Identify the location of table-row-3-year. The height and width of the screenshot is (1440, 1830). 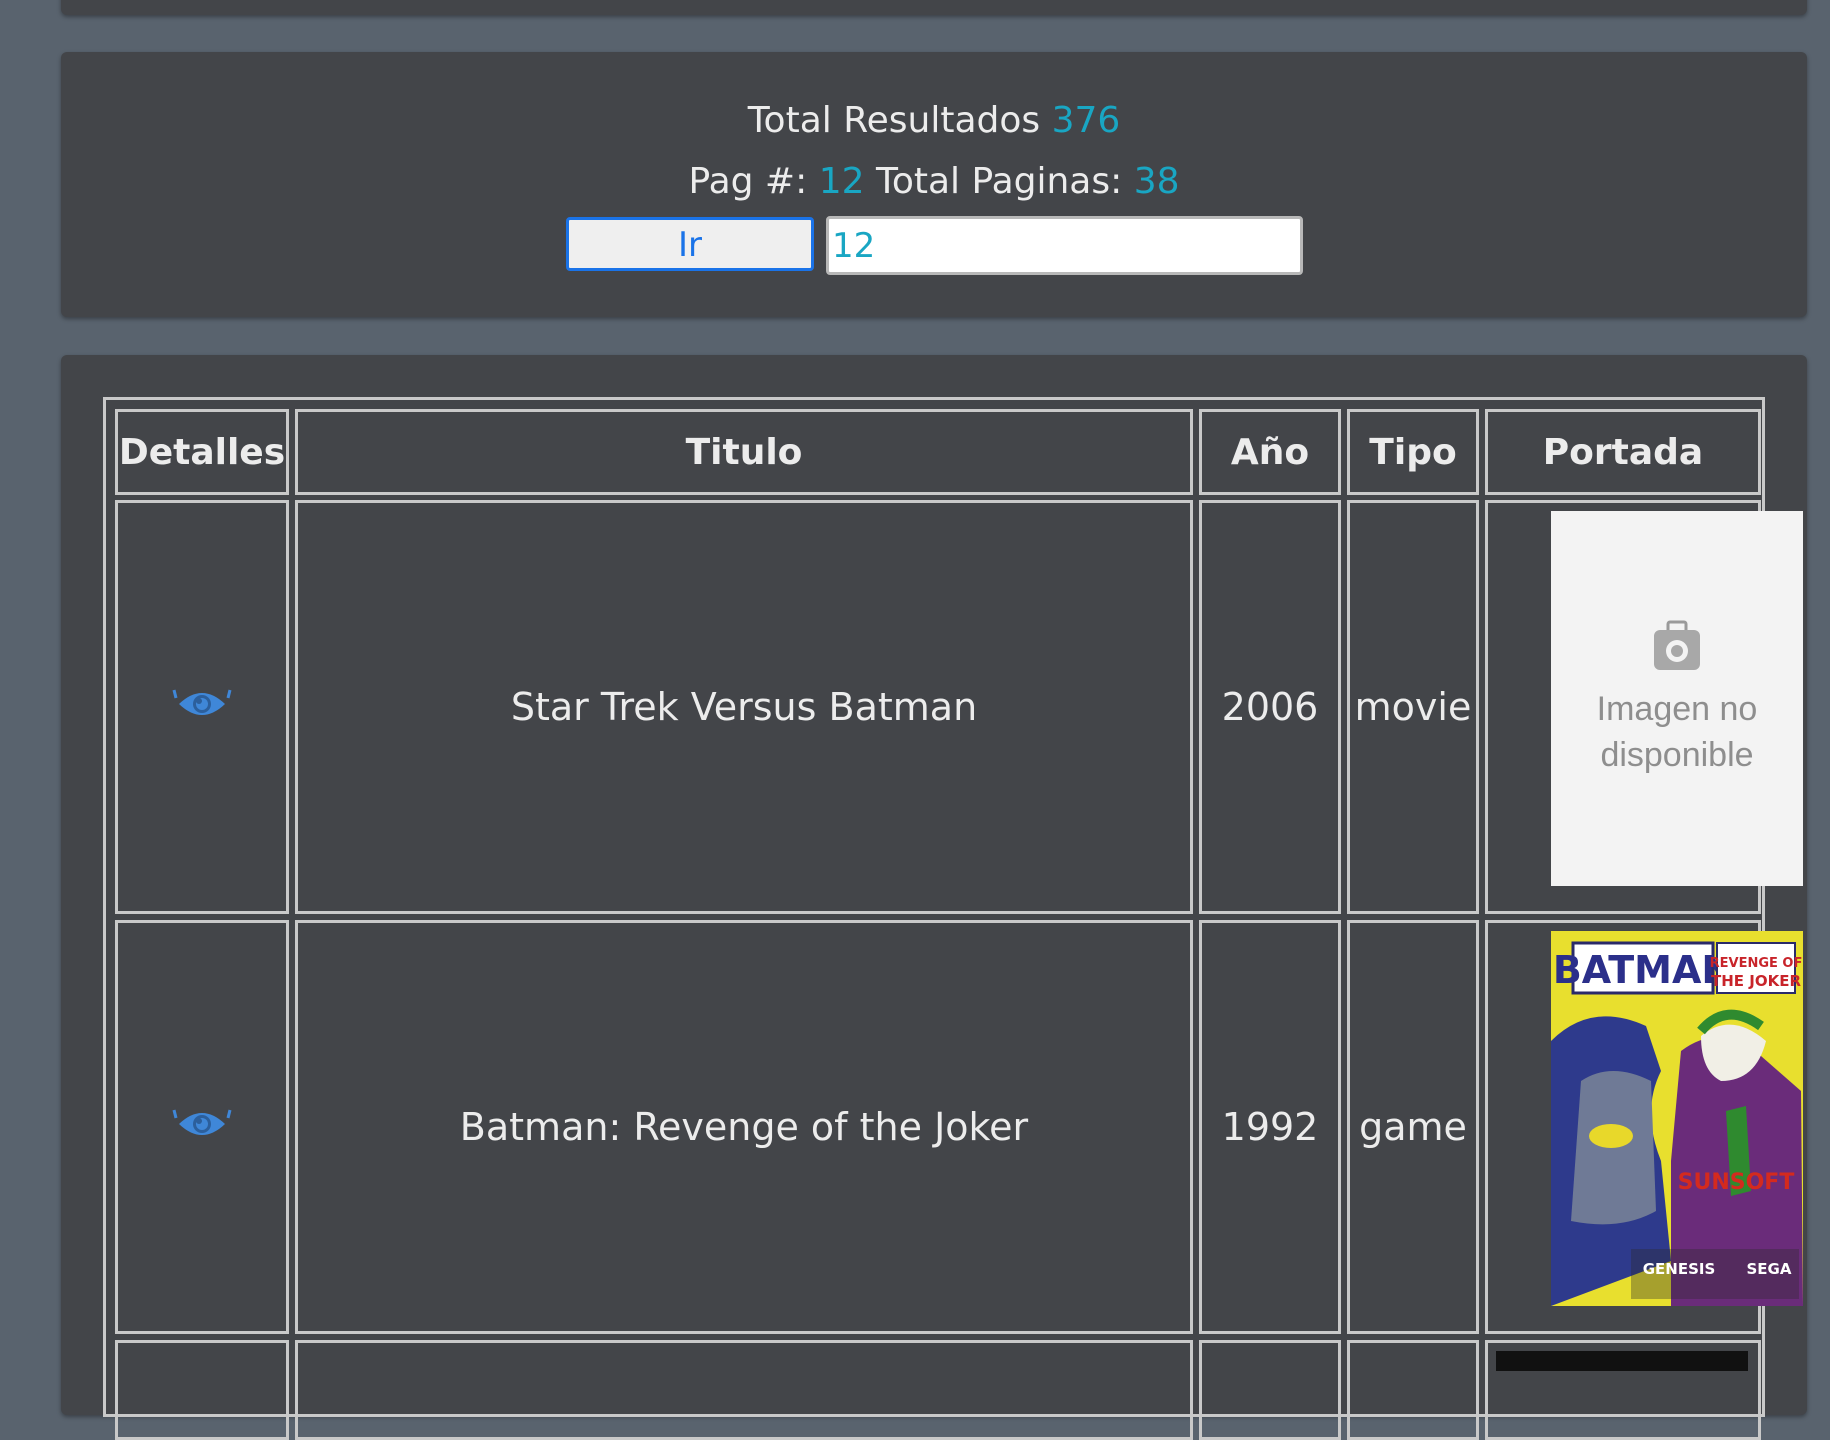
(1270, 1390).